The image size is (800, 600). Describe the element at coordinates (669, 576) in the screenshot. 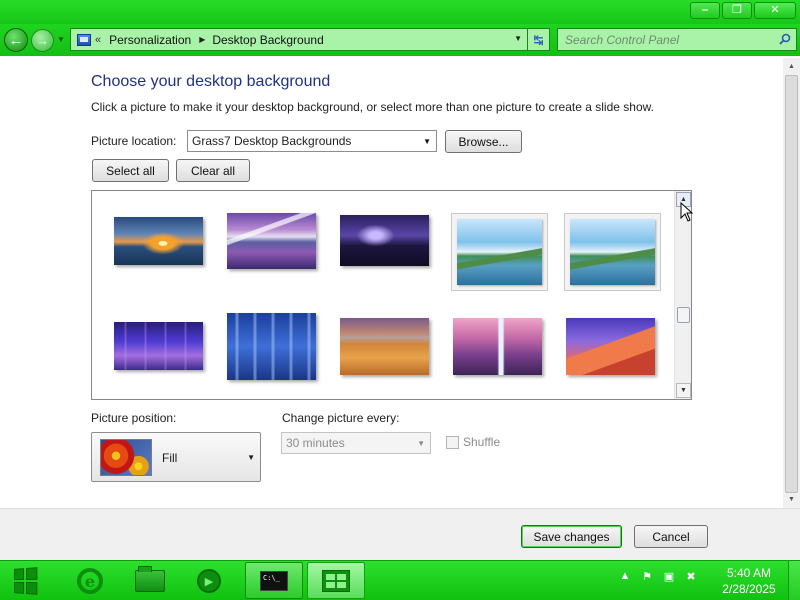

I see `network-icon: ▣` at that location.